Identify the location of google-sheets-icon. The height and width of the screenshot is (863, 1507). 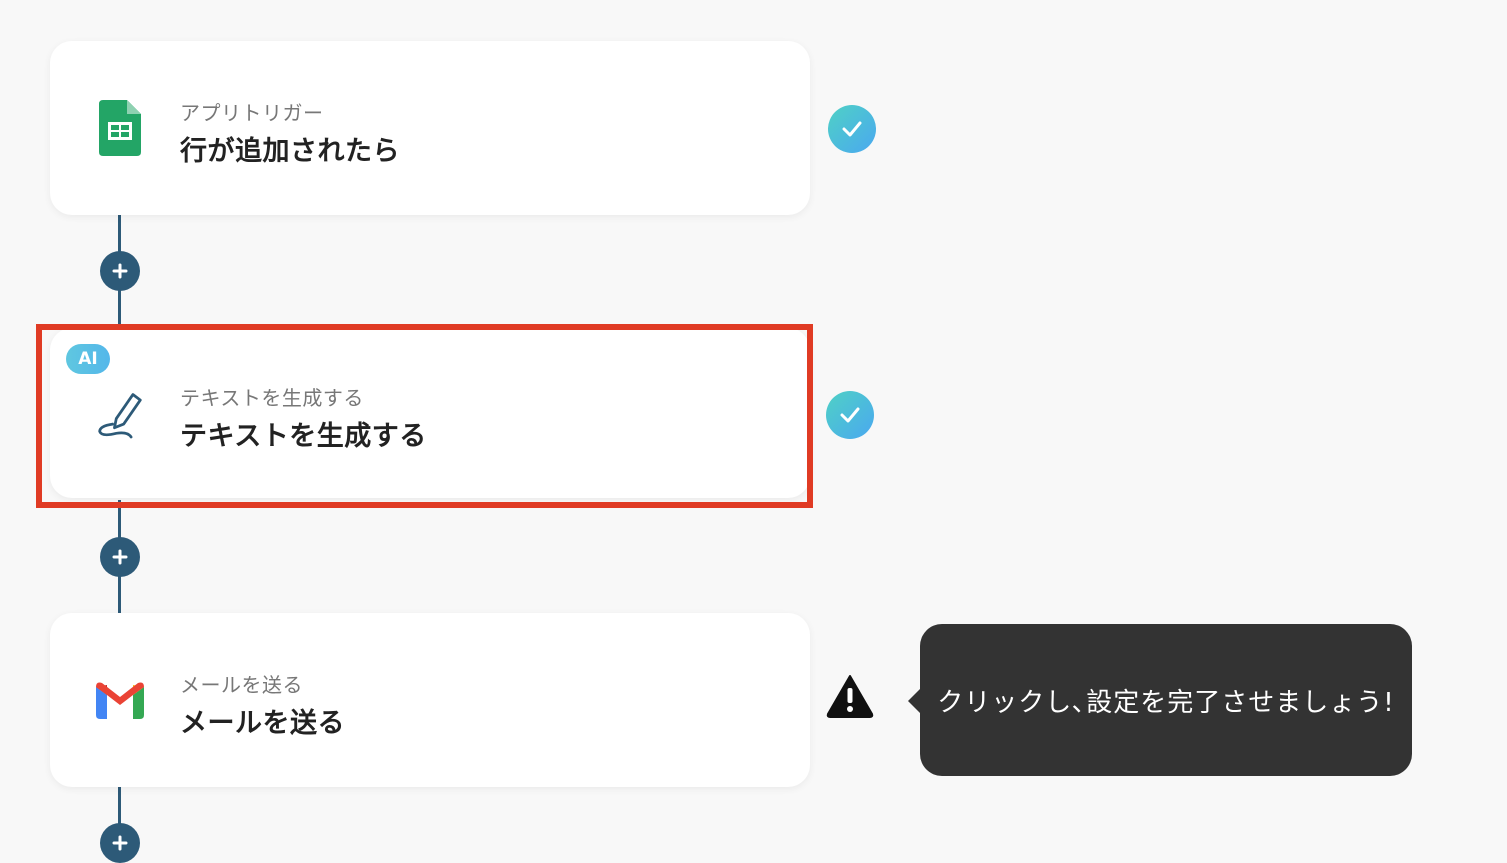
(120, 128).